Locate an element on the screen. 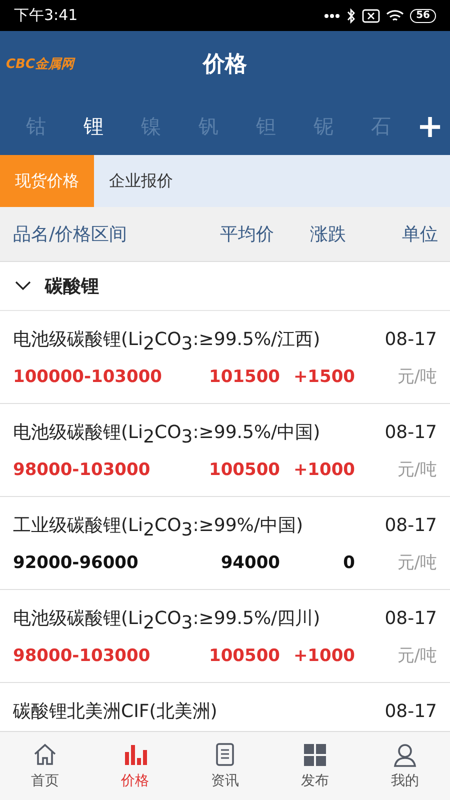 This screenshot has width=450, height=800. sim-icon is located at coordinates (371, 15).